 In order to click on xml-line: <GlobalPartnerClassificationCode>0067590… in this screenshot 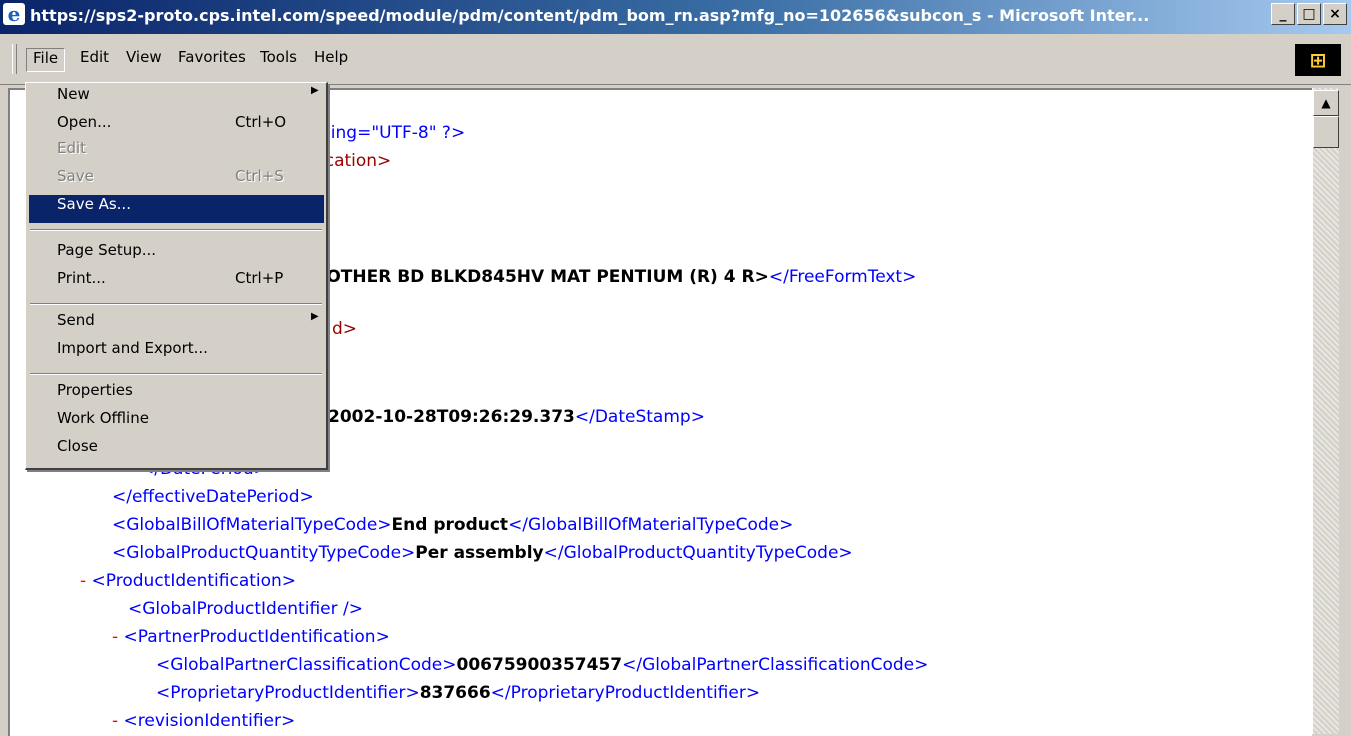, I will do `click(542, 665)`.